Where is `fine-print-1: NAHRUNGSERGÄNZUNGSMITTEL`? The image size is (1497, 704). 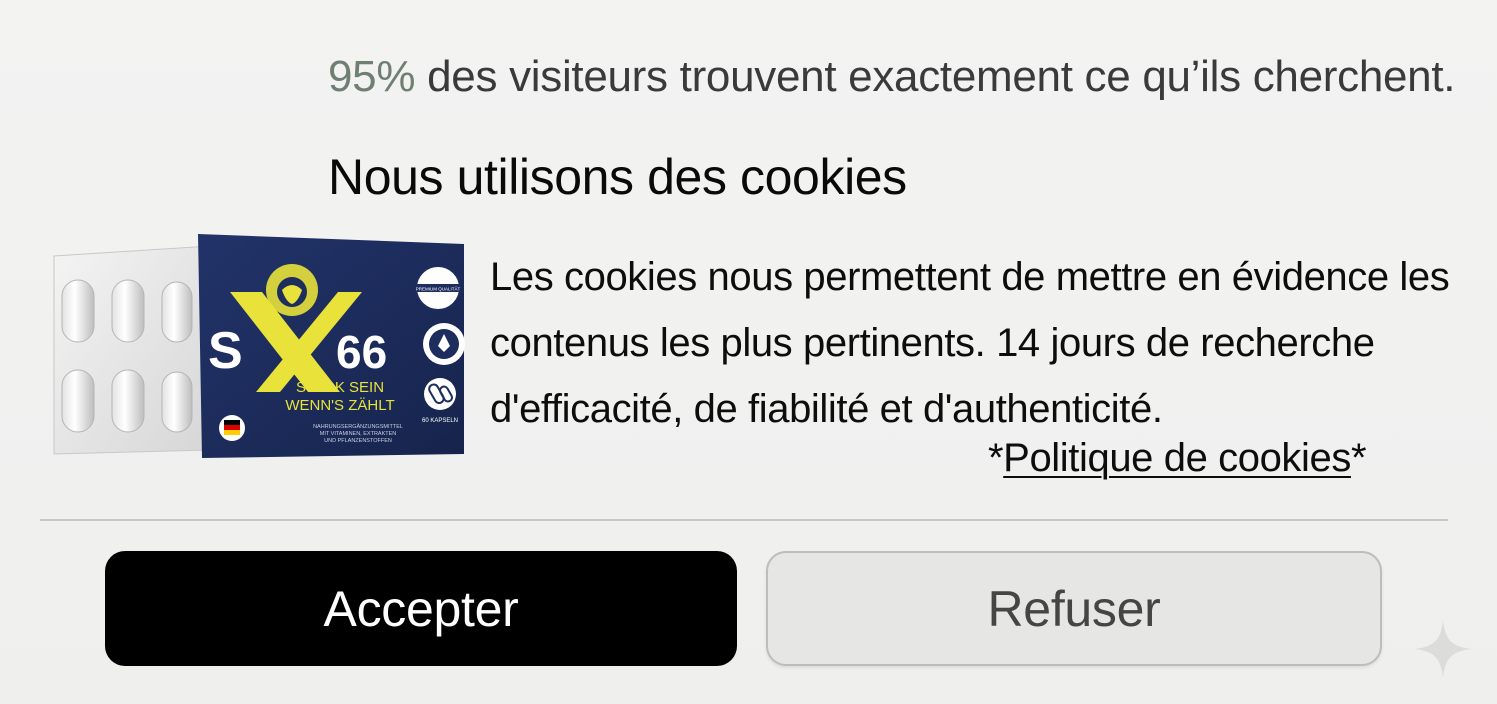 fine-print-1: NAHRUNGSERGÄNZUNGSMITTEL is located at coordinates (358, 426).